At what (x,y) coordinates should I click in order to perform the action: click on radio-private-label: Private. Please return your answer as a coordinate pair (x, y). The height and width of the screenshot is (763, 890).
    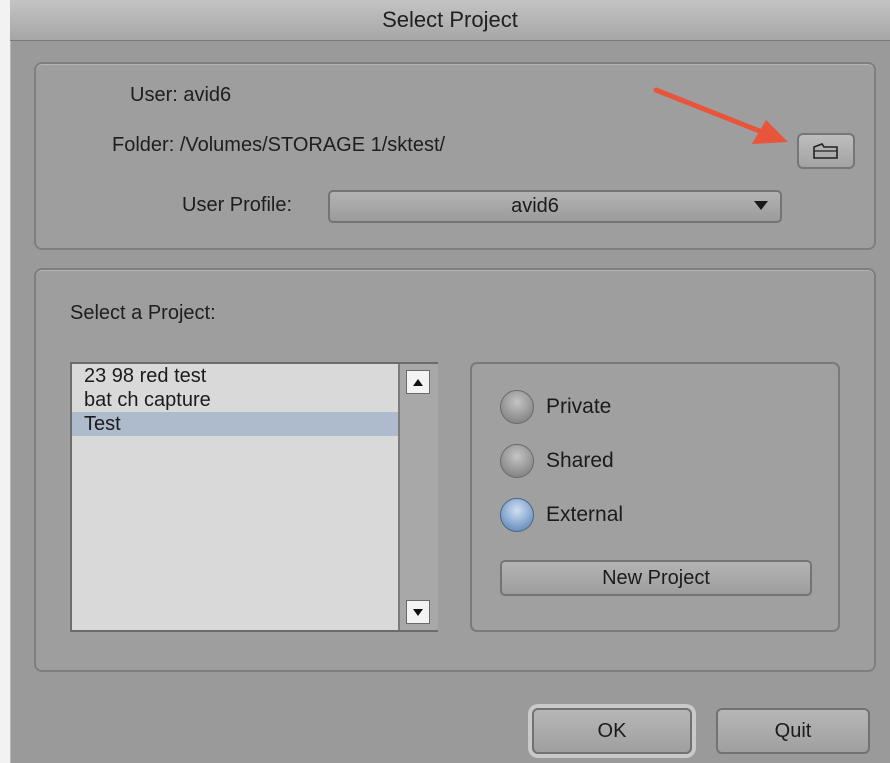
    Looking at the image, I should click on (579, 406).